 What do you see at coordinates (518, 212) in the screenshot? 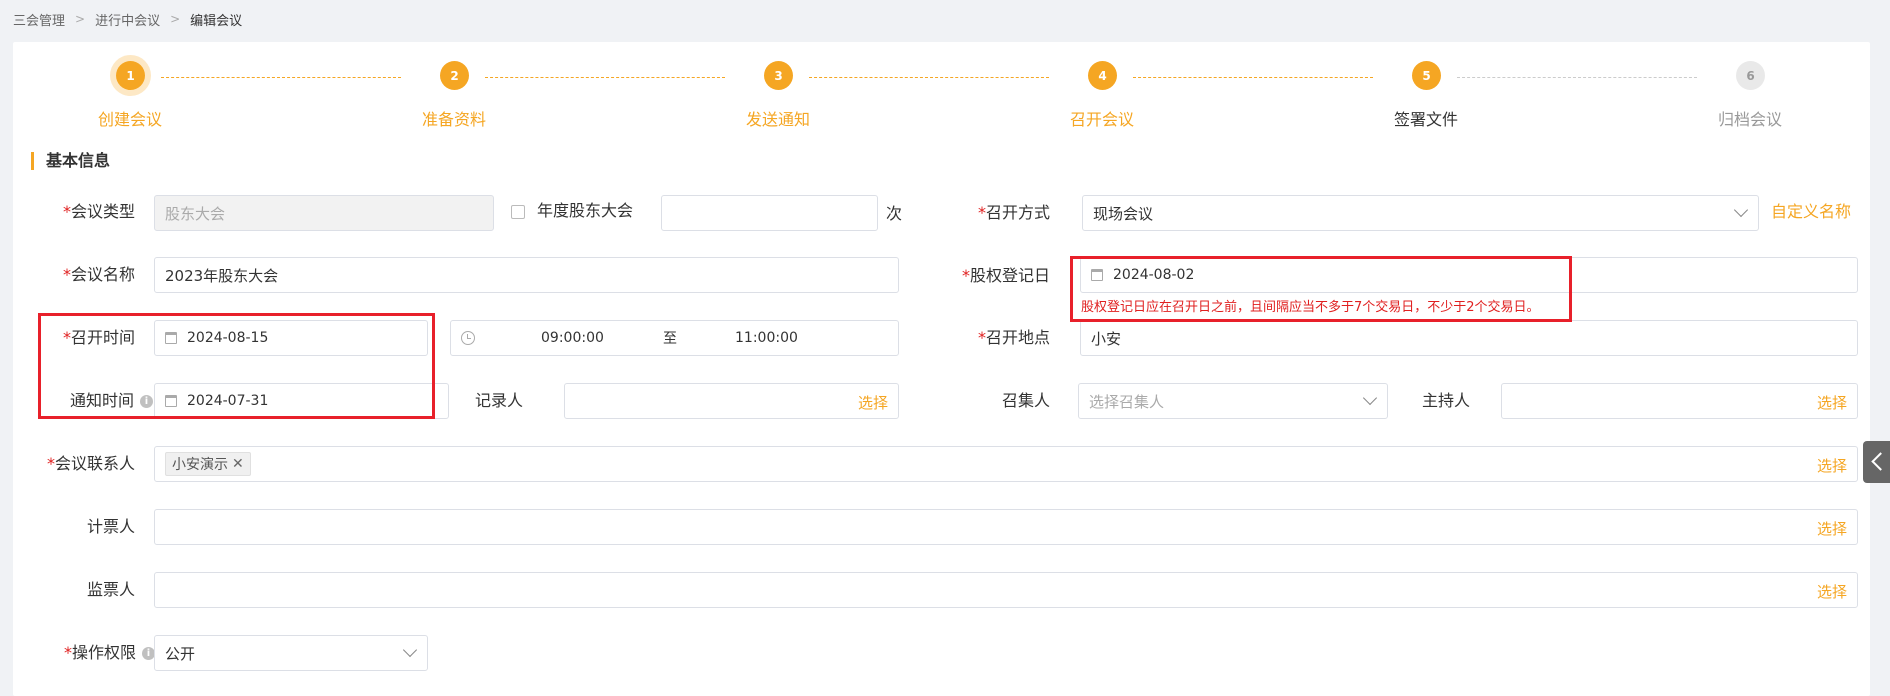
I see `annual-meeting-checkbox` at bounding box center [518, 212].